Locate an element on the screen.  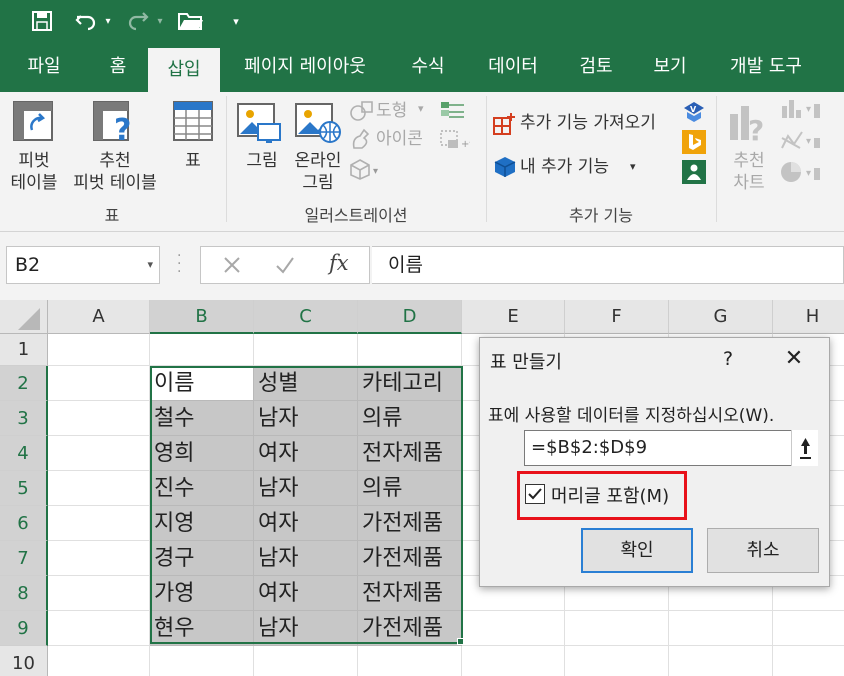
tab-review: 검토 is located at coordinates (596, 67).